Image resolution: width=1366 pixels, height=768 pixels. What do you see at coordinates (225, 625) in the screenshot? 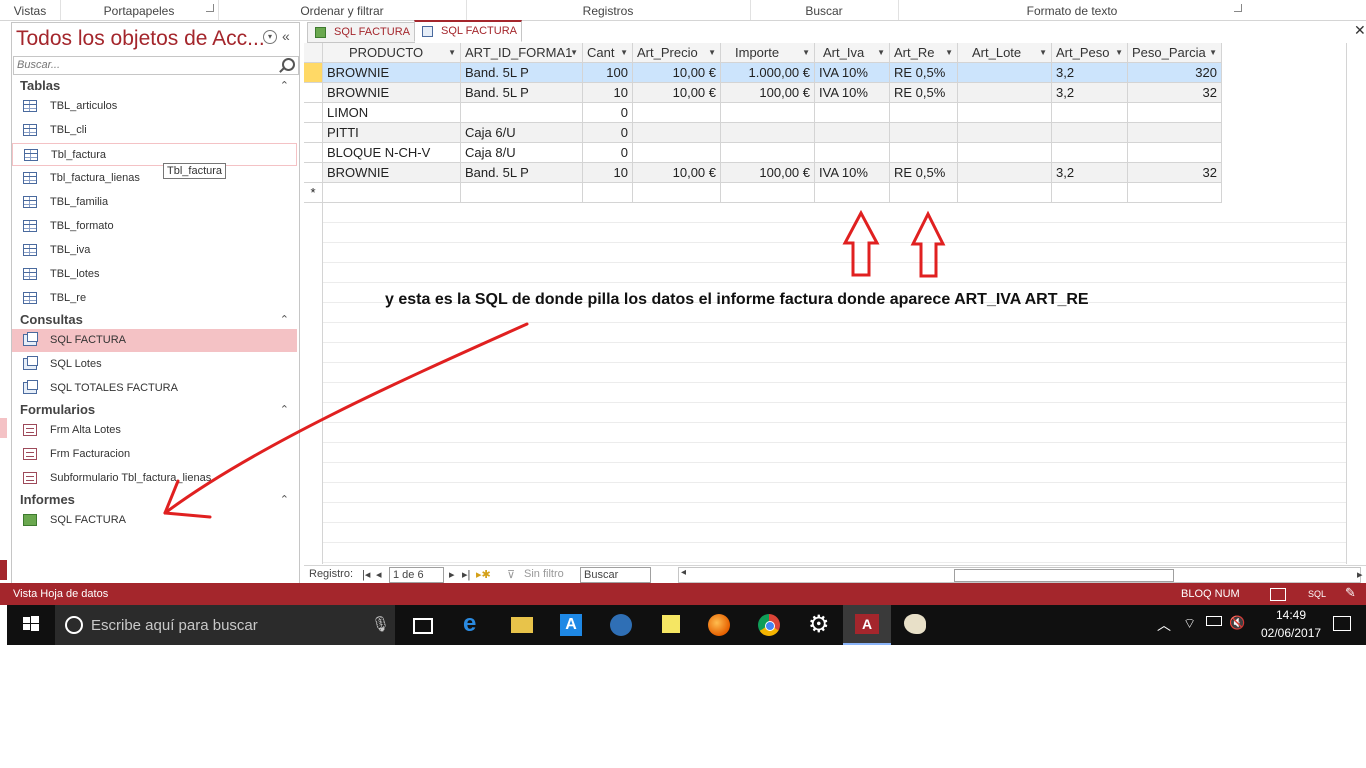
I see `taskbar-search-box: Escribe aquí para buscar 🎙` at bounding box center [225, 625].